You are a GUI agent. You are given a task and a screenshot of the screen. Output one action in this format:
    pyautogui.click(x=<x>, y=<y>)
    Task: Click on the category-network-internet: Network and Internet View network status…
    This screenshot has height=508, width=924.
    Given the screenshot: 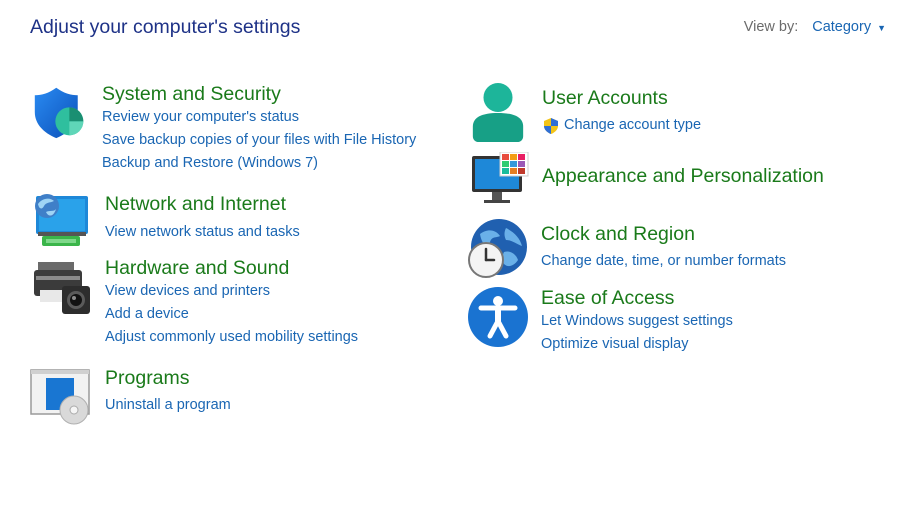 What is the action you would take?
    pyautogui.click(x=166, y=222)
    